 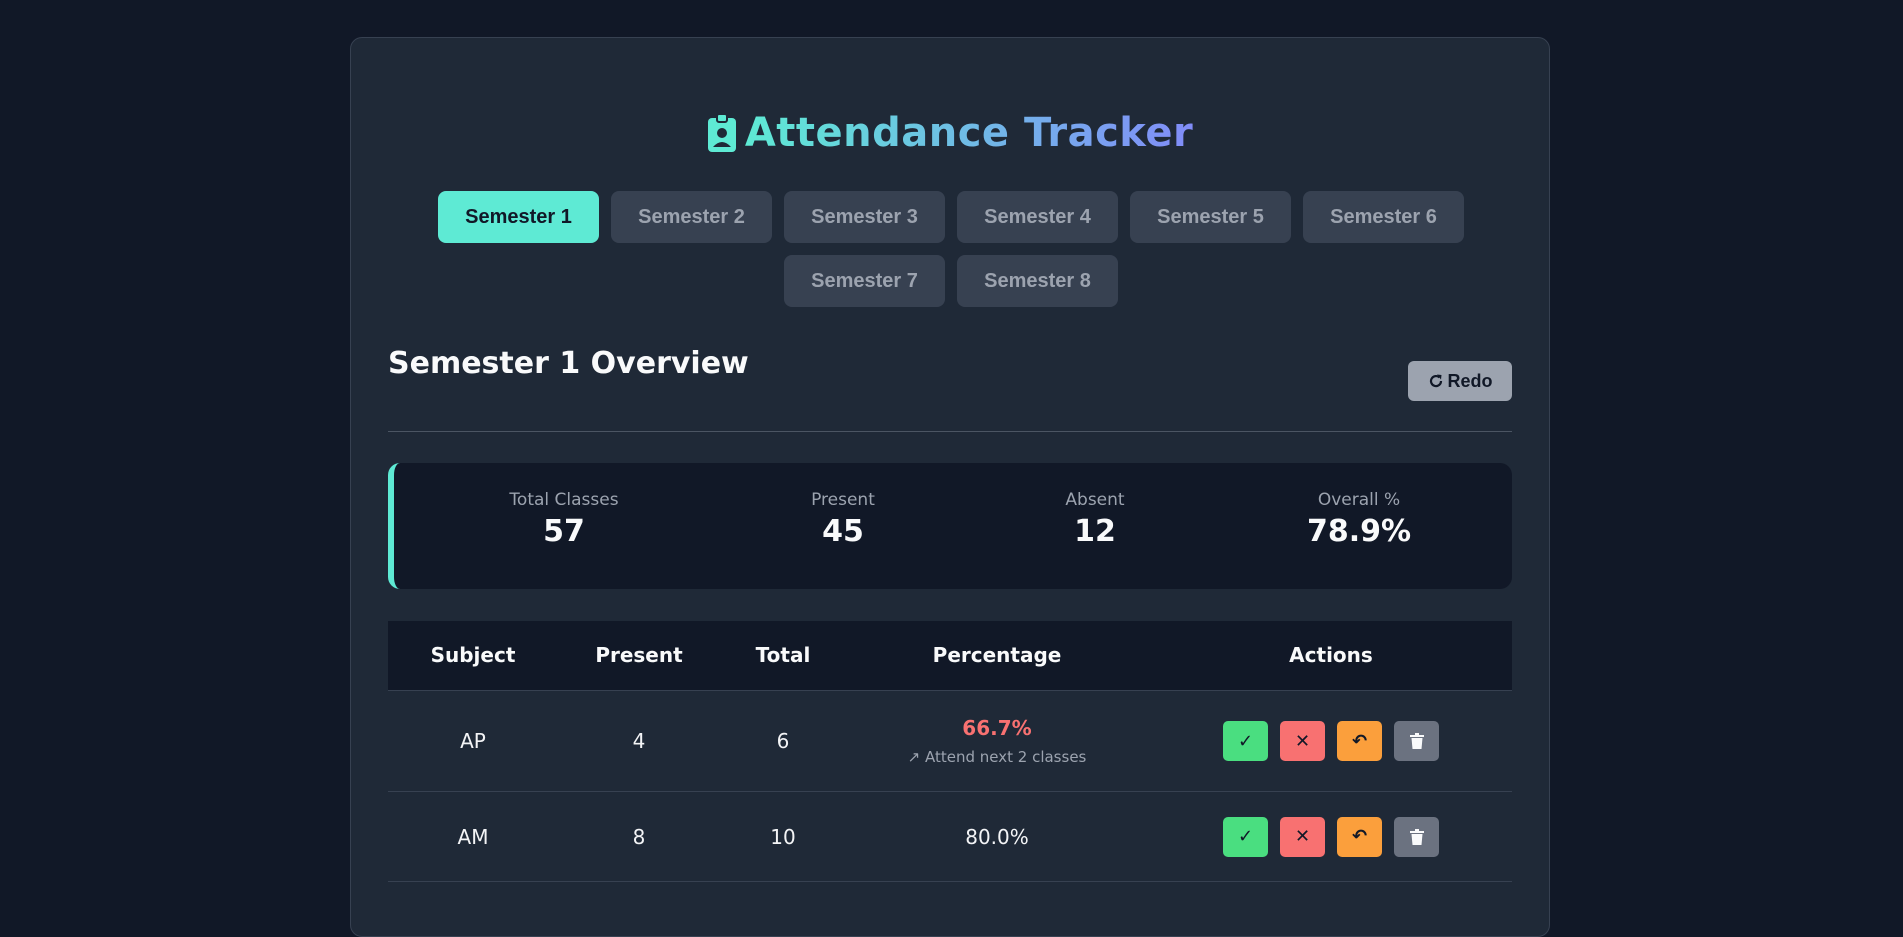 I want to click on attendance-hint: ↗ Attend next 2 classes, so click(x=997, y=757).